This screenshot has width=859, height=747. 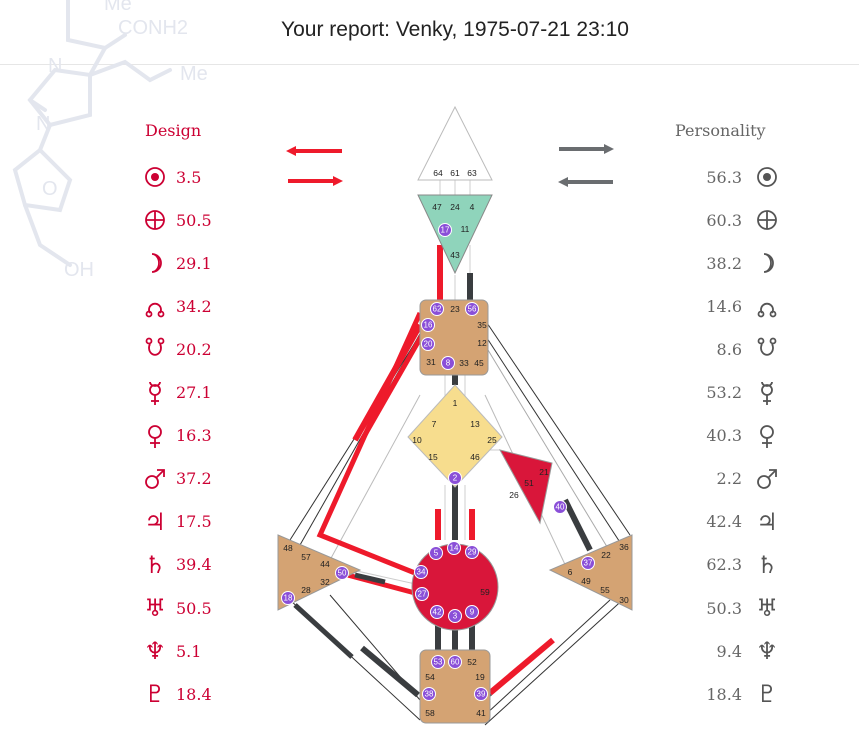 What do you see at coordinates (586, 581) in the screenshot?
I see `gate-label: 49` at bounding box center [586, 581].